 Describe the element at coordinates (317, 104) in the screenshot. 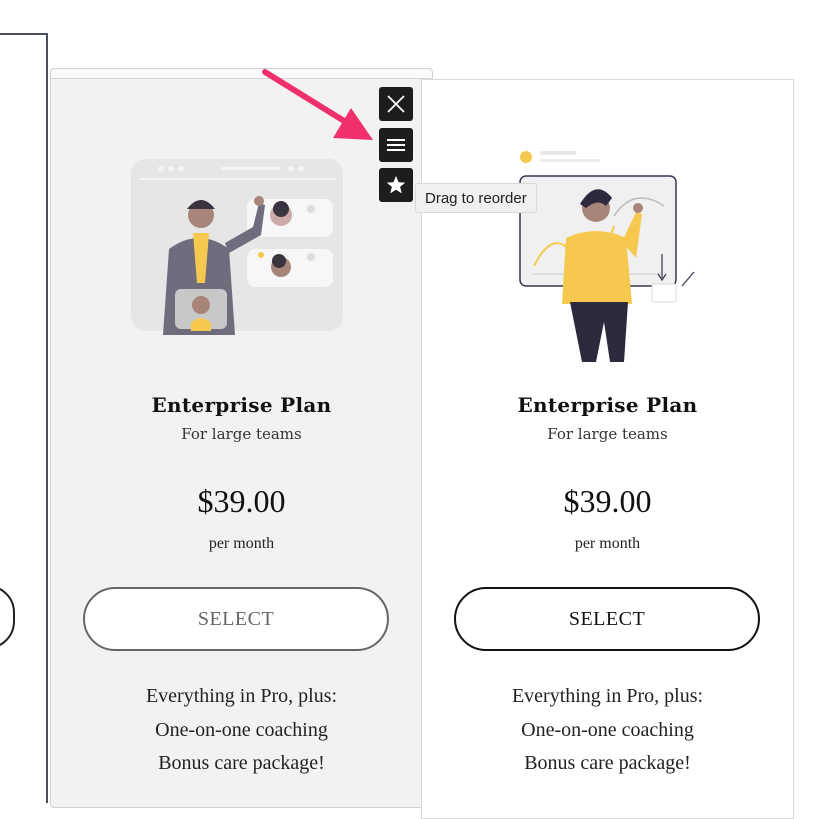

I see `pointer-arrow-icon` at that location.